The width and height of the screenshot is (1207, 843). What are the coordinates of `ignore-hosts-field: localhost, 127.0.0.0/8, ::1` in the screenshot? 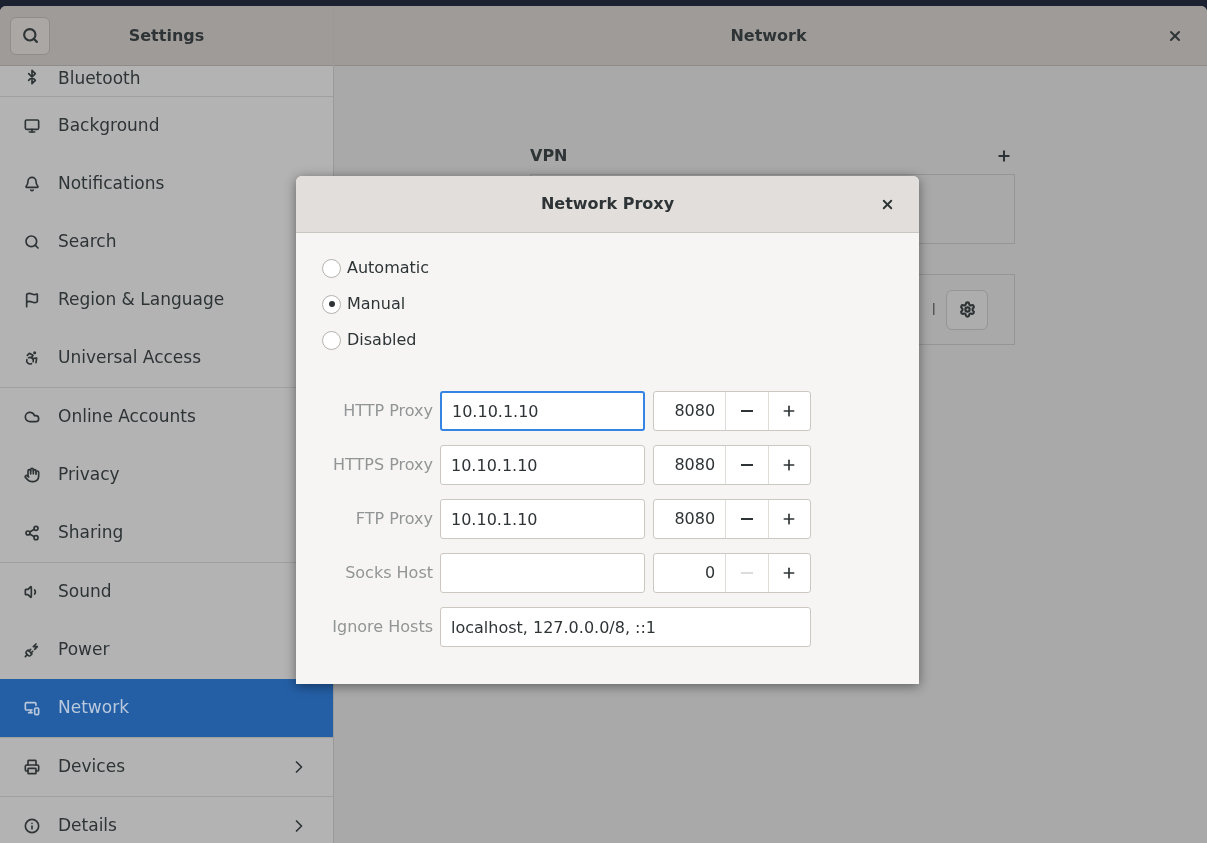 It's located at (625, 627).